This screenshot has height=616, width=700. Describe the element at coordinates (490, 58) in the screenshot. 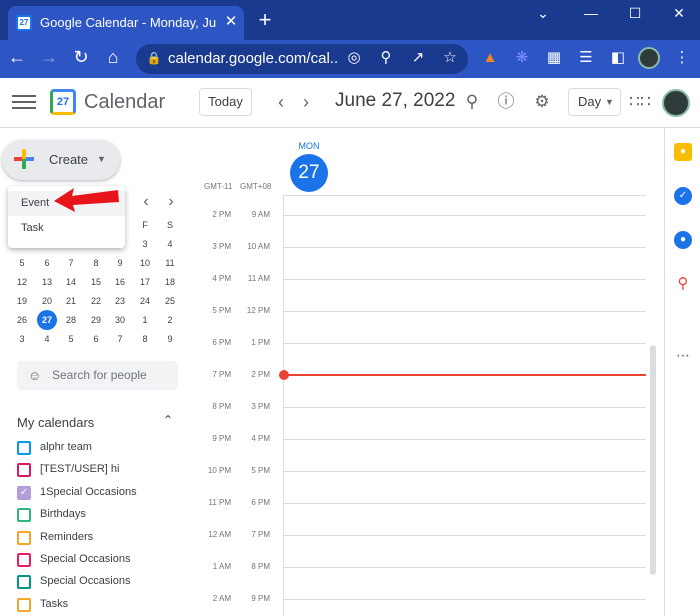

I see `fox-extension-icon: ▲` at that location.